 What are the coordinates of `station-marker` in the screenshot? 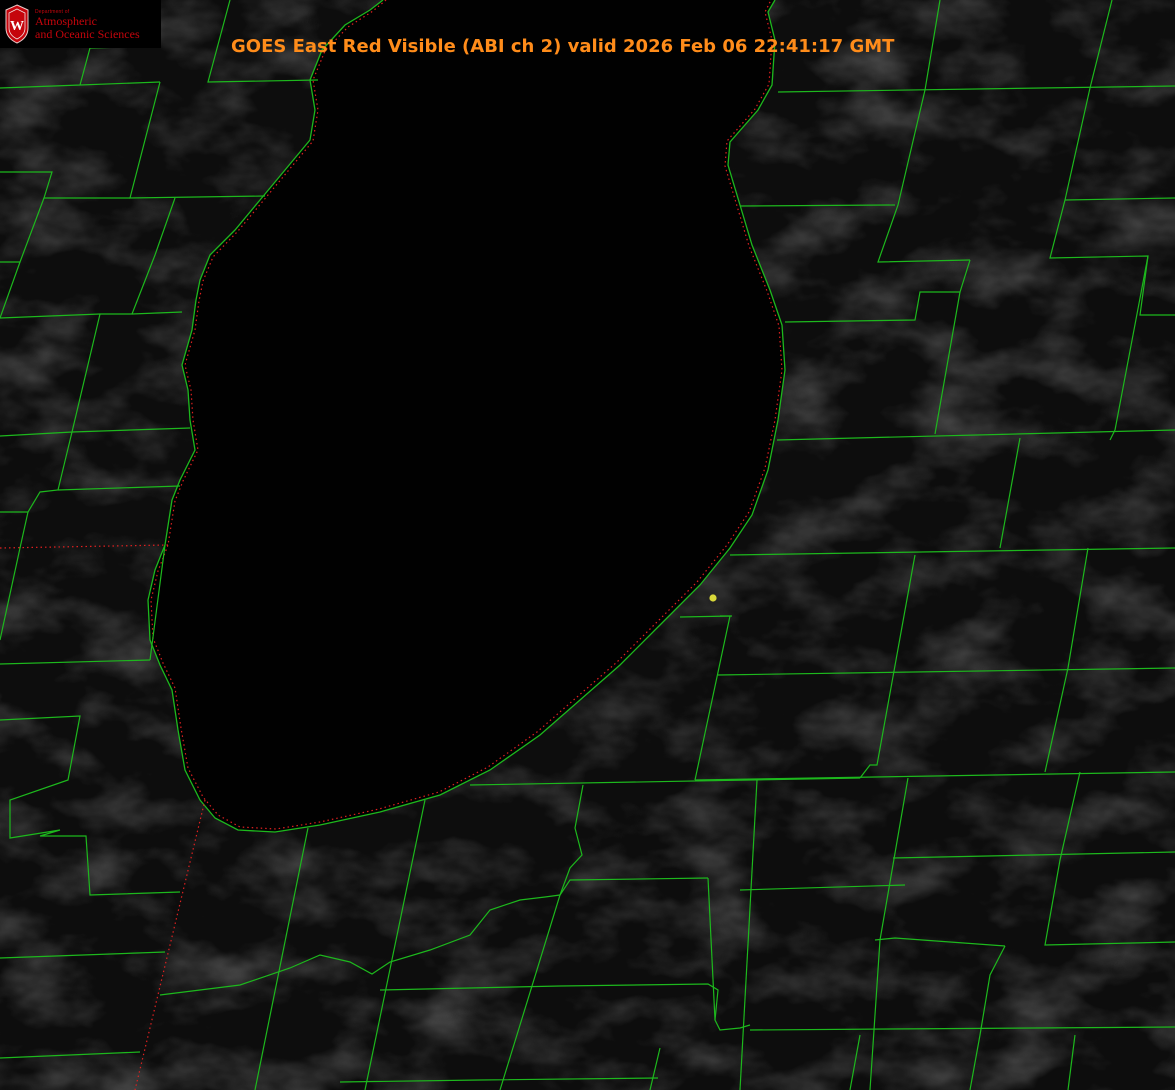 It's located at (713, 598).